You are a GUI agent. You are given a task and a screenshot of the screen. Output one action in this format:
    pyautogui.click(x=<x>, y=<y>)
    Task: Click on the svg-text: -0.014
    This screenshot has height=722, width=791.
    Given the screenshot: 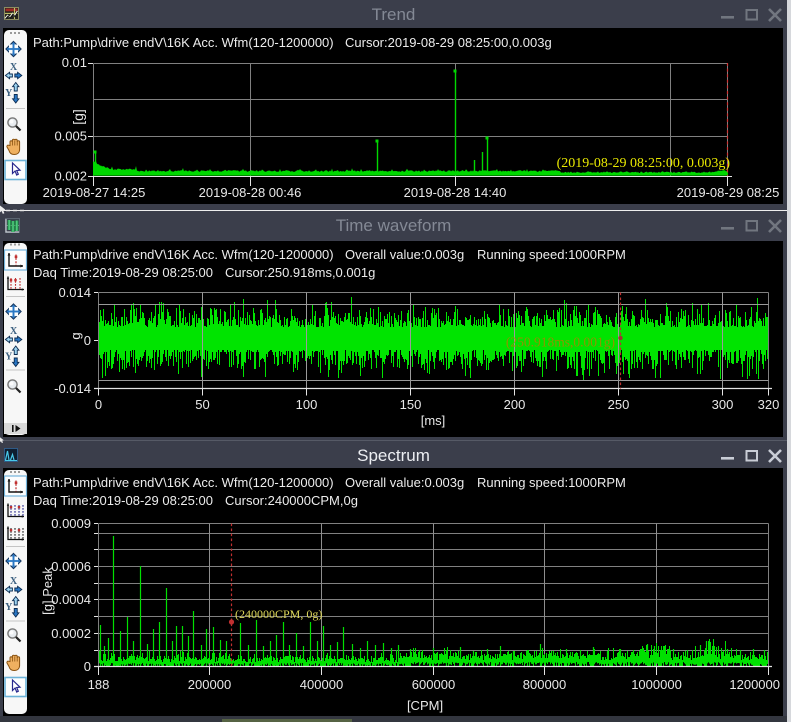 What is the action you would take?
    pyautogui.click(x=72, y=388)
    